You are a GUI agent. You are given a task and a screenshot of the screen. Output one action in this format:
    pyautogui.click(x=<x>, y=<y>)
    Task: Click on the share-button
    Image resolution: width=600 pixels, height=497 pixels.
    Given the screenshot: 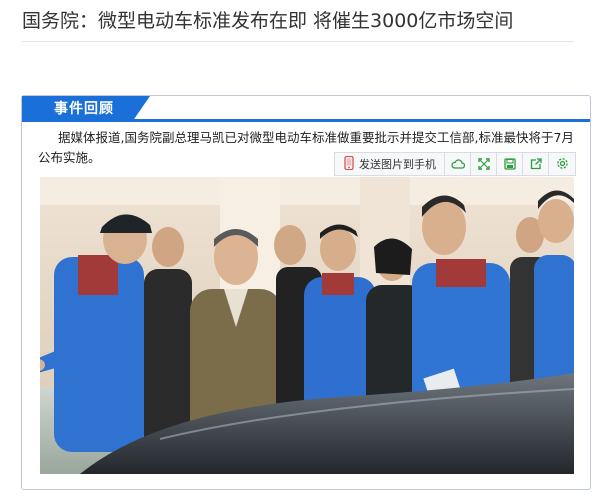 What is the action you would take?
    pyautogui.click(x=536, y=164)
    